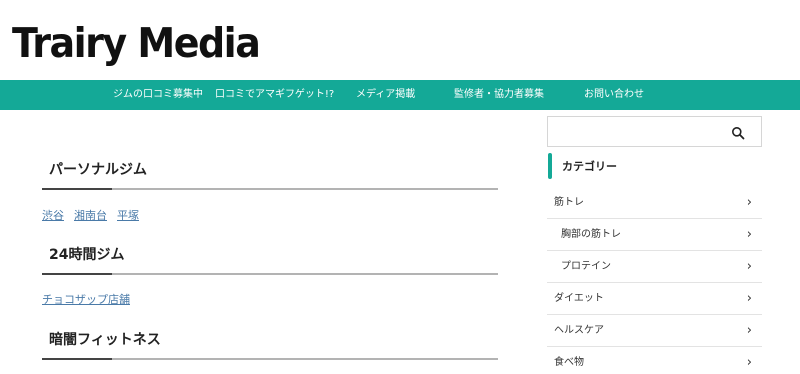 Image resolution: width=800 pixels, height=374 pixels. Describe the element at coordinates (90, 215) in the screenshot. I see `tag-link-shonandai: 湘南台` at that location.